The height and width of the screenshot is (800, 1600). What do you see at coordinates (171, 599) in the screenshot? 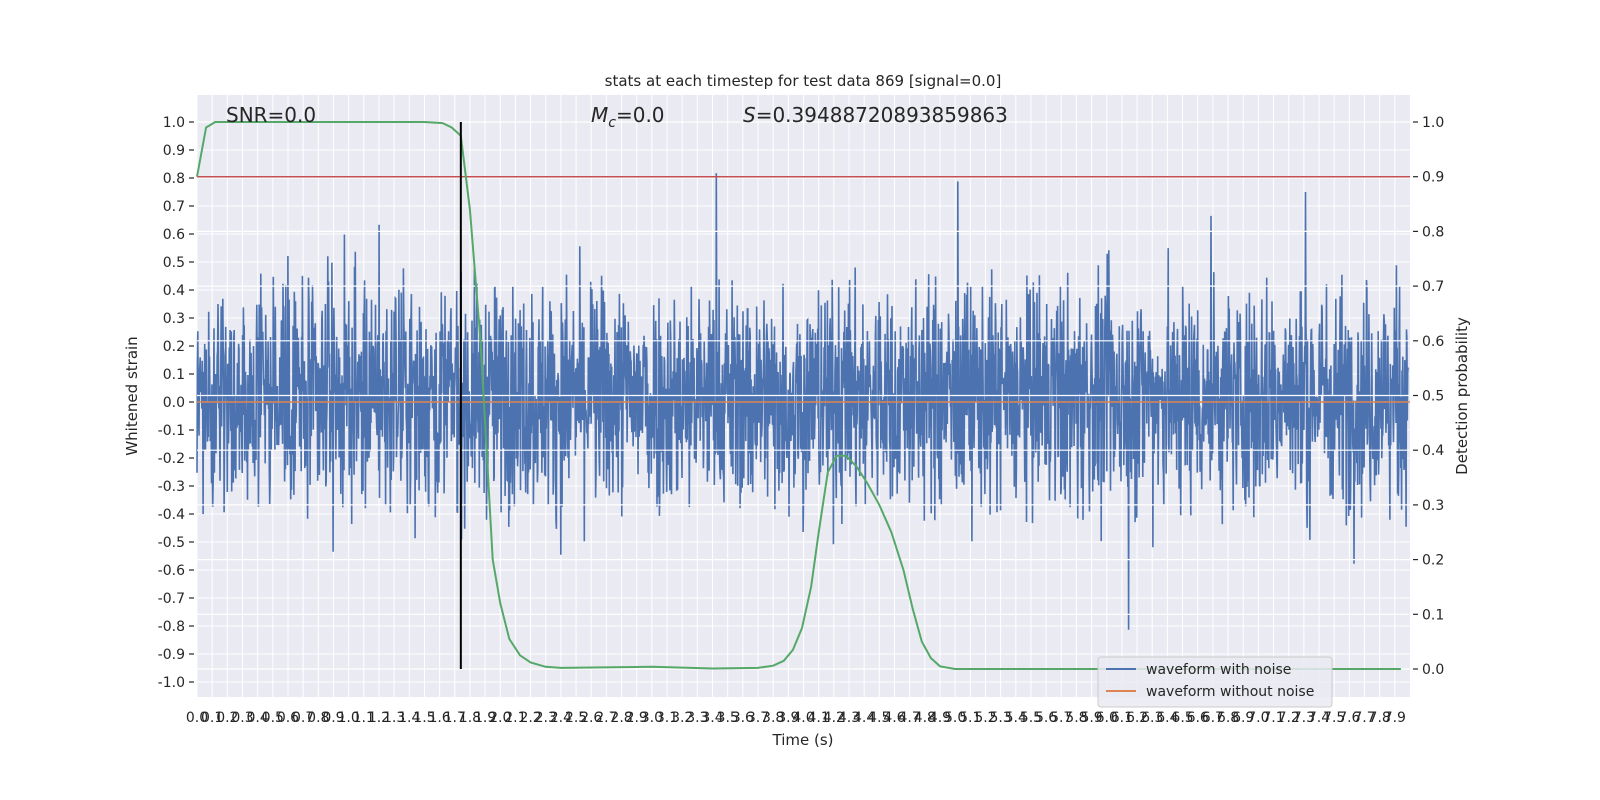
I see `y-tick-label-left: -0.7` at bounding box center [171, 599].